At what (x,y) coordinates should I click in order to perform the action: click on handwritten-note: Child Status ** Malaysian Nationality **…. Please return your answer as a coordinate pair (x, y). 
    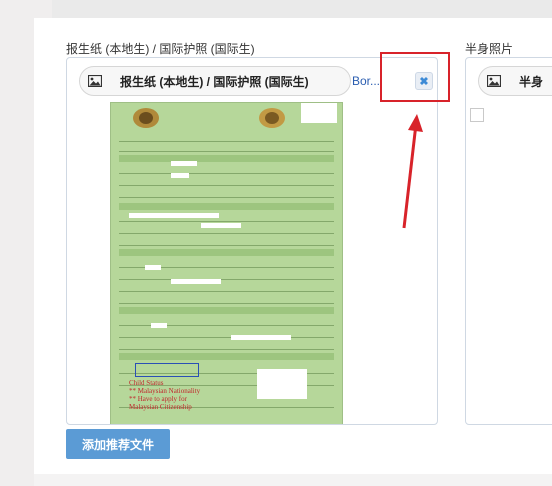
    Looking at the image, I should click on (165, 395).